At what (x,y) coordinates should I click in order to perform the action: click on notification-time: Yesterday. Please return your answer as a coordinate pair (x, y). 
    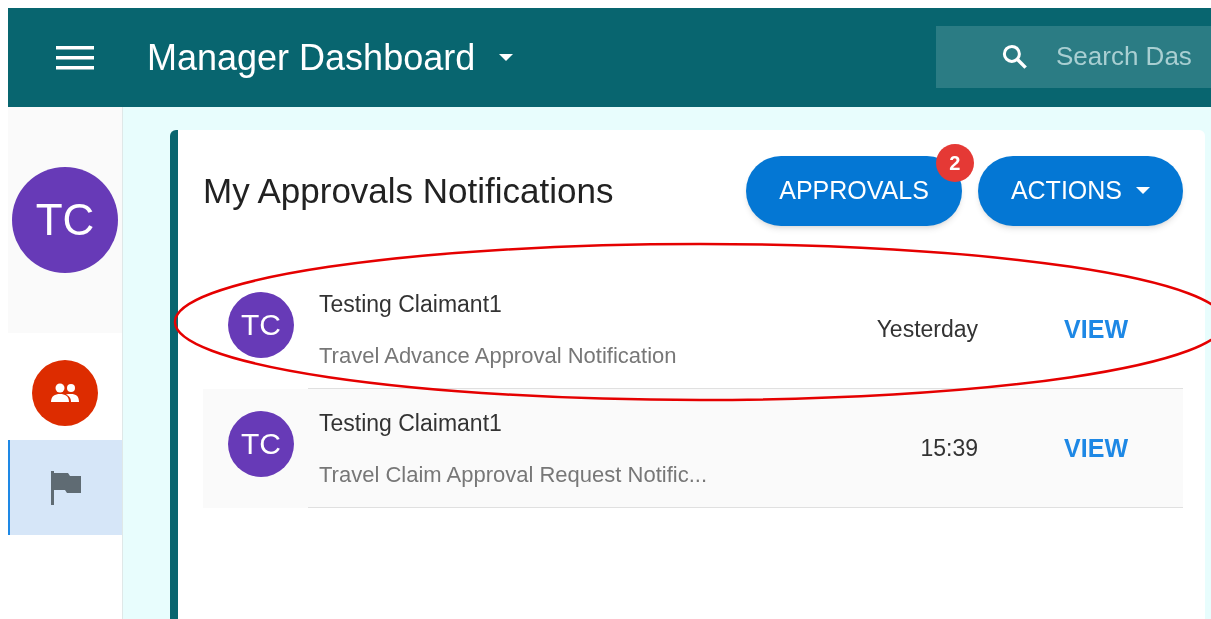
    Looking at the image, I should click on (927, 330).